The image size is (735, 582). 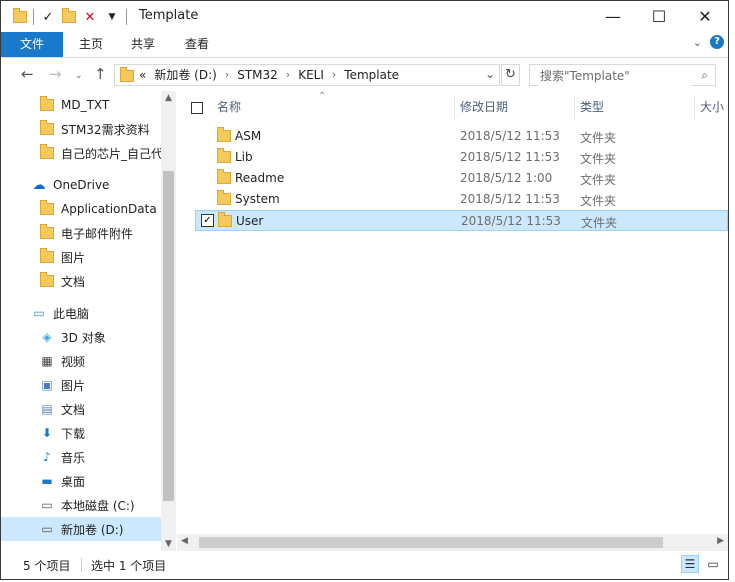 I want to click on recent-locations-icon: ⌄, so click(x=79, y=76).